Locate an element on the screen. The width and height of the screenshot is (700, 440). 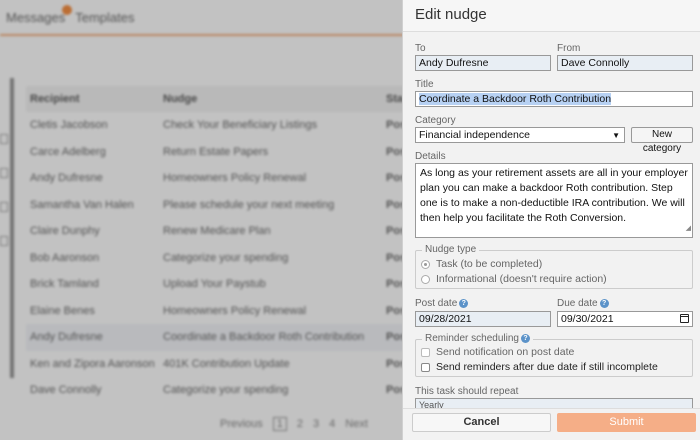
new-category-button: New category is located at coordinates (662, 140).